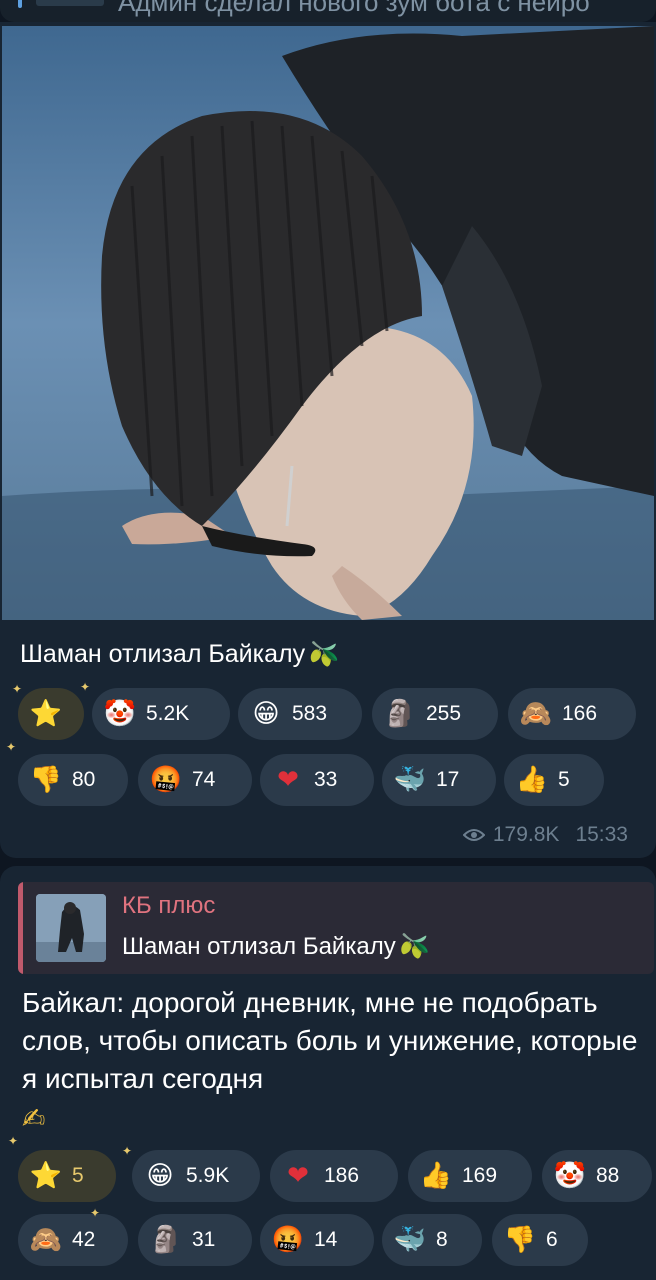 Image resolution: width=656 pixels, height=1280 pixels. What do you see at coordinates (540, 1240) in the screenshot?
I see `reaction-thumbs-down: 👎 6` at bounding box center [540, 1240].